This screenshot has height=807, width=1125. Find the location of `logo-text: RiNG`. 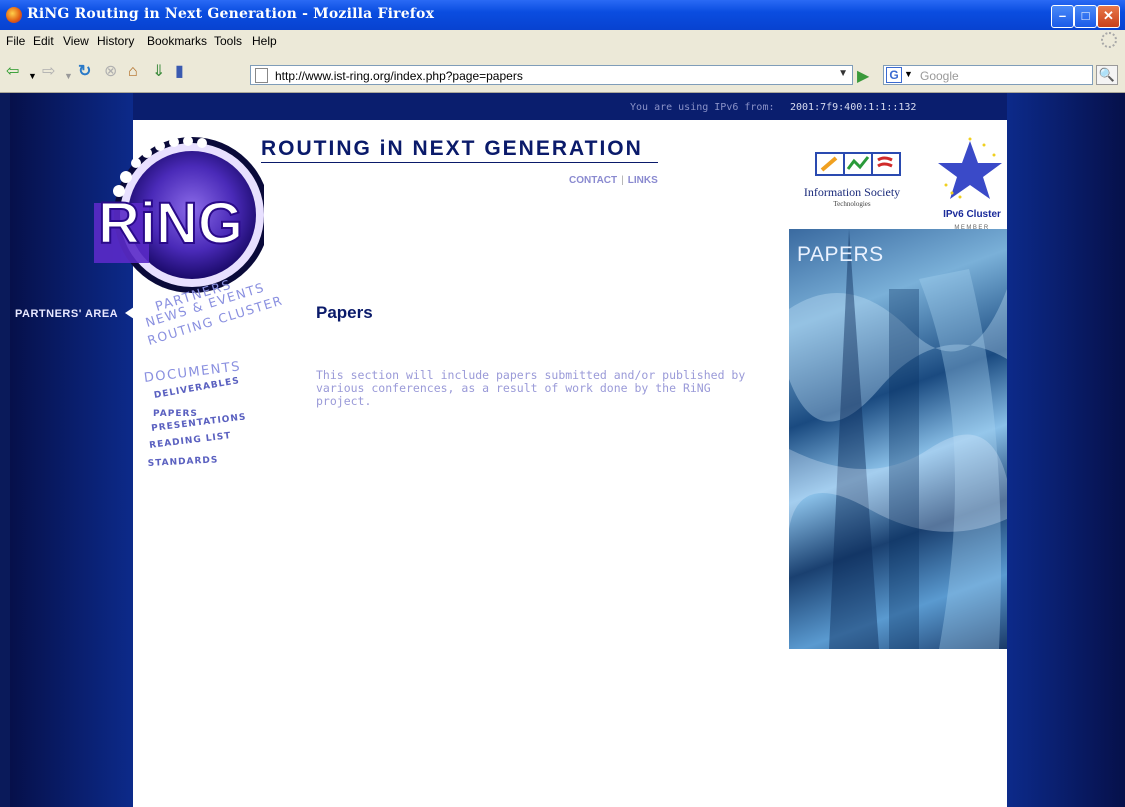

logo-text: RiNG is located at coordinates (170, 223).